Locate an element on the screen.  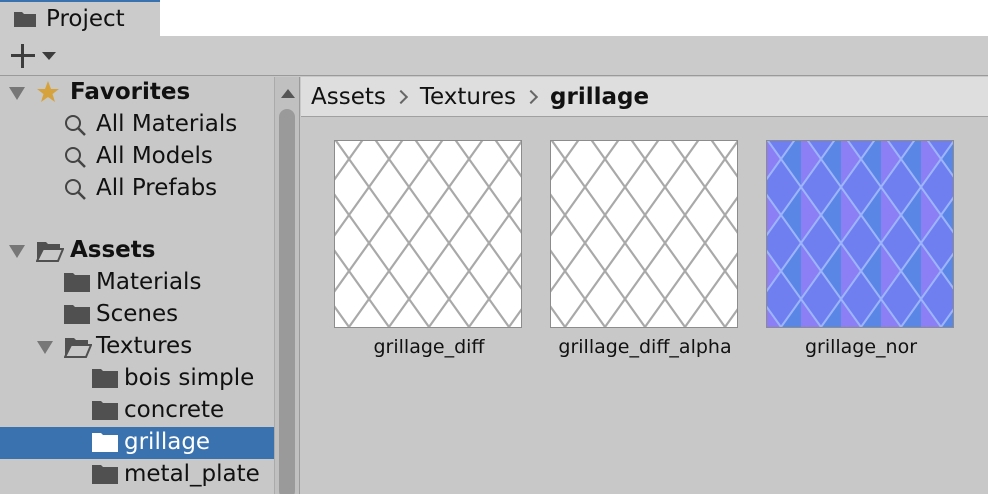
caret-down-icon is located at coordinates (49, 56).